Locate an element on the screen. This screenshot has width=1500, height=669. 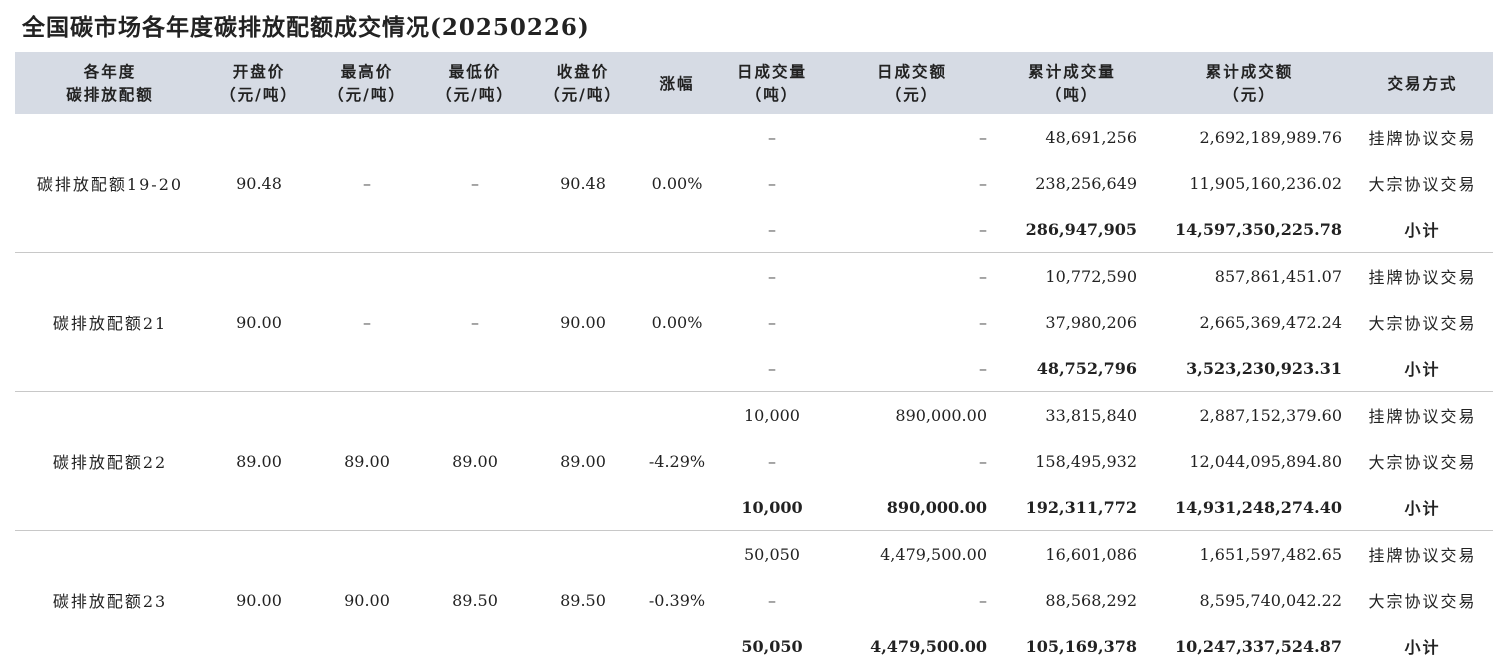
header-close-price: 收盘价（元/吨） is located at coordinates (583, 83).